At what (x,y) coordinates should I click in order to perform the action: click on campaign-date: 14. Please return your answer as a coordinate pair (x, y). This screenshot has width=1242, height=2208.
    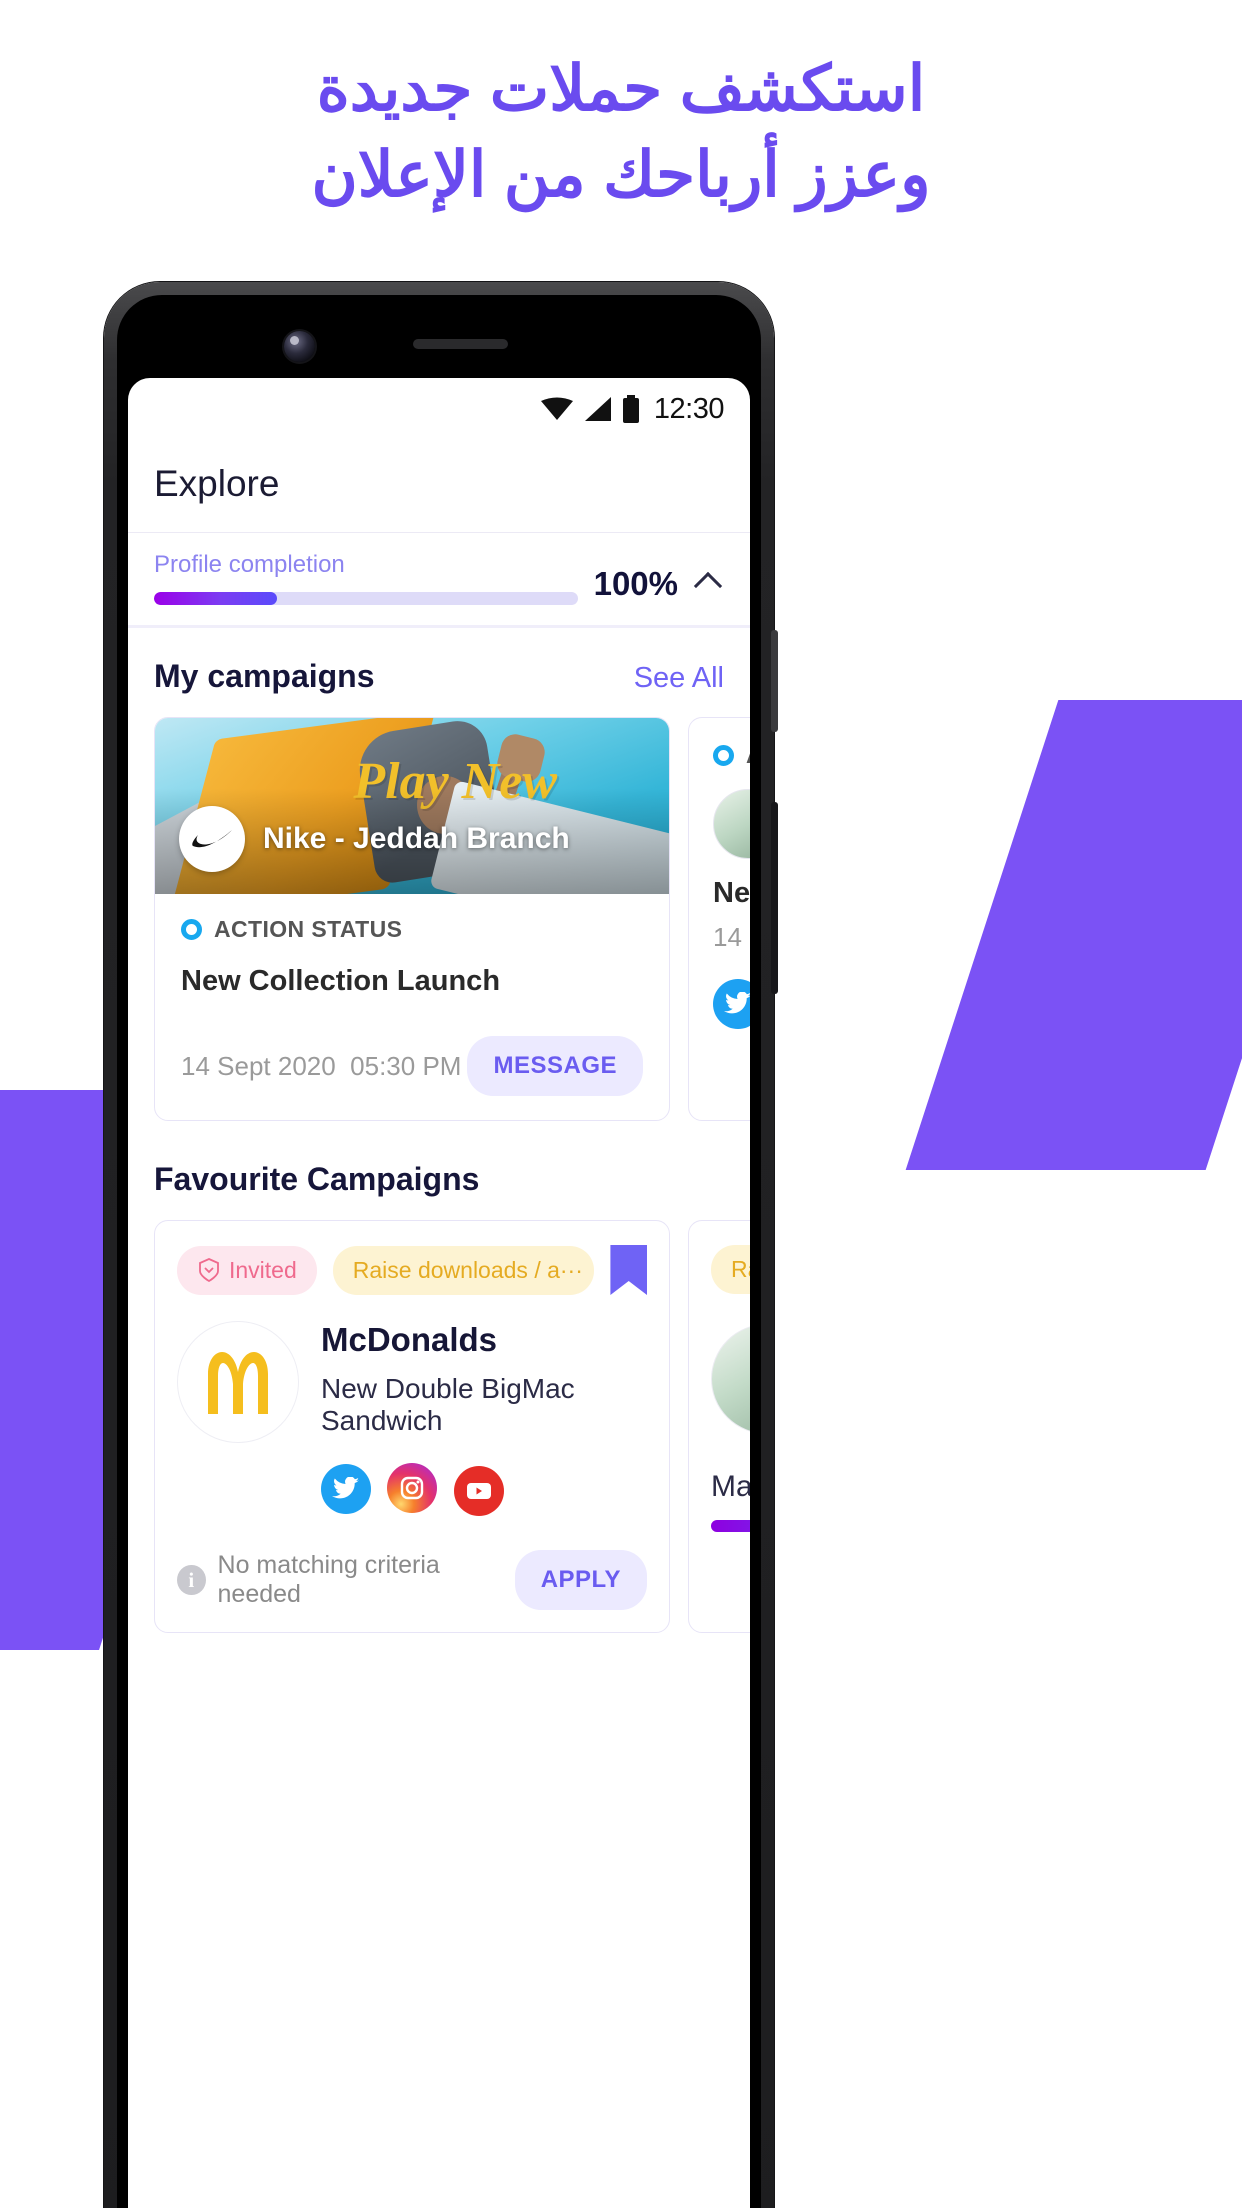
    Looking at the image, I should click on (727, 937).